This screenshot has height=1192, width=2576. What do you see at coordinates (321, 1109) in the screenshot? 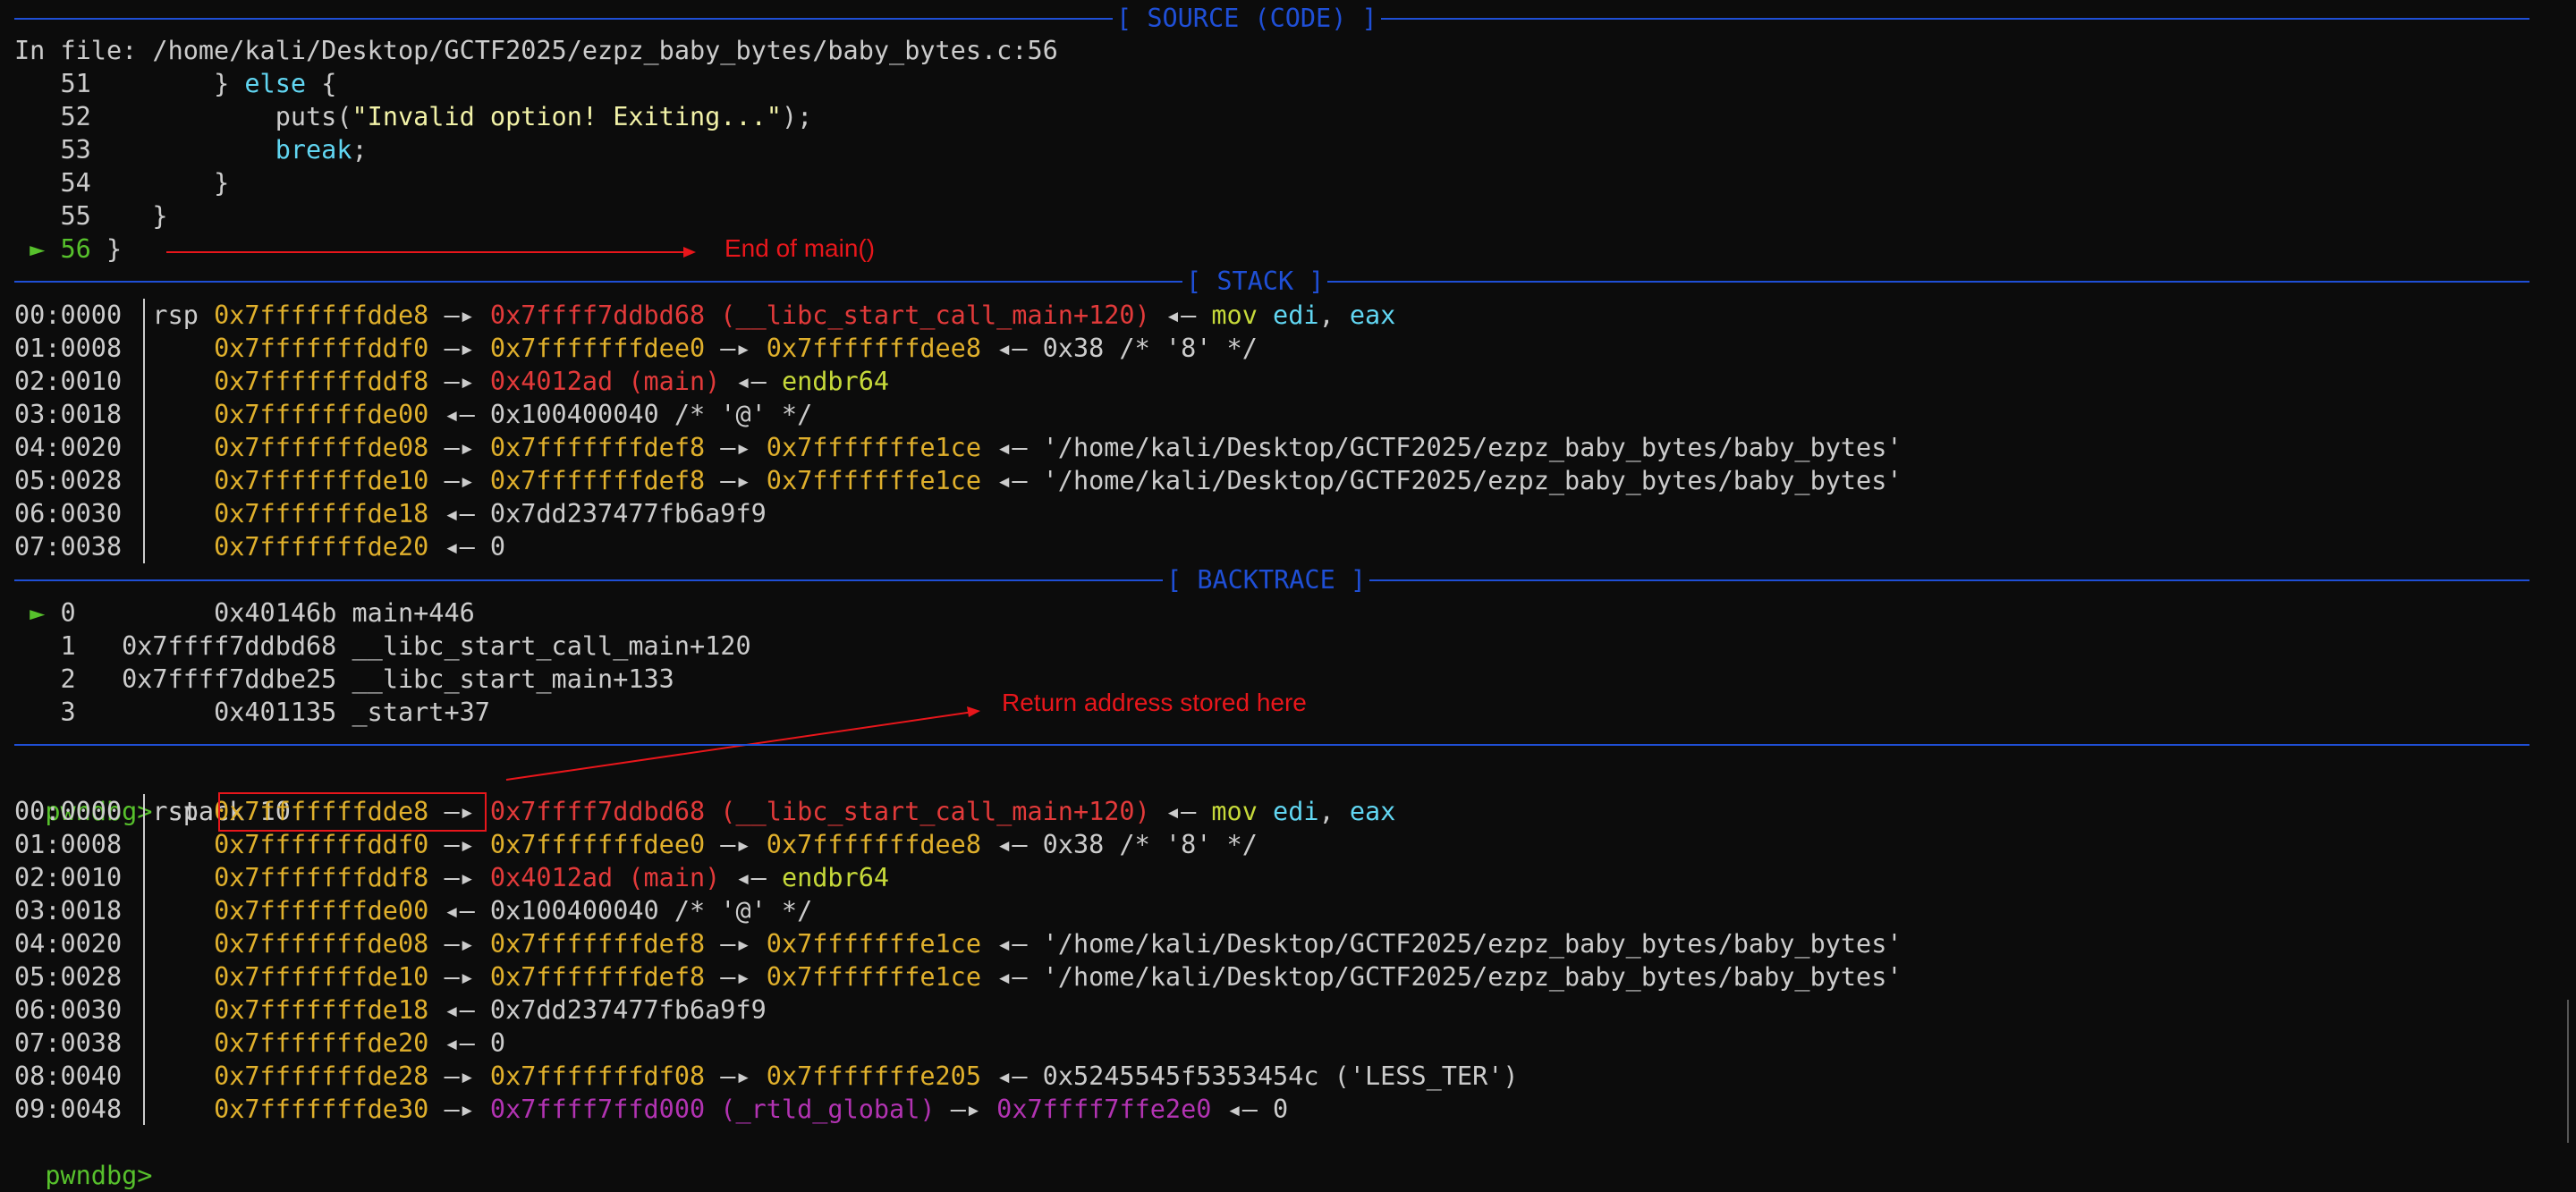
I see `stack-address: 0x7fffffffde30` at bounding box center [321, 1109].